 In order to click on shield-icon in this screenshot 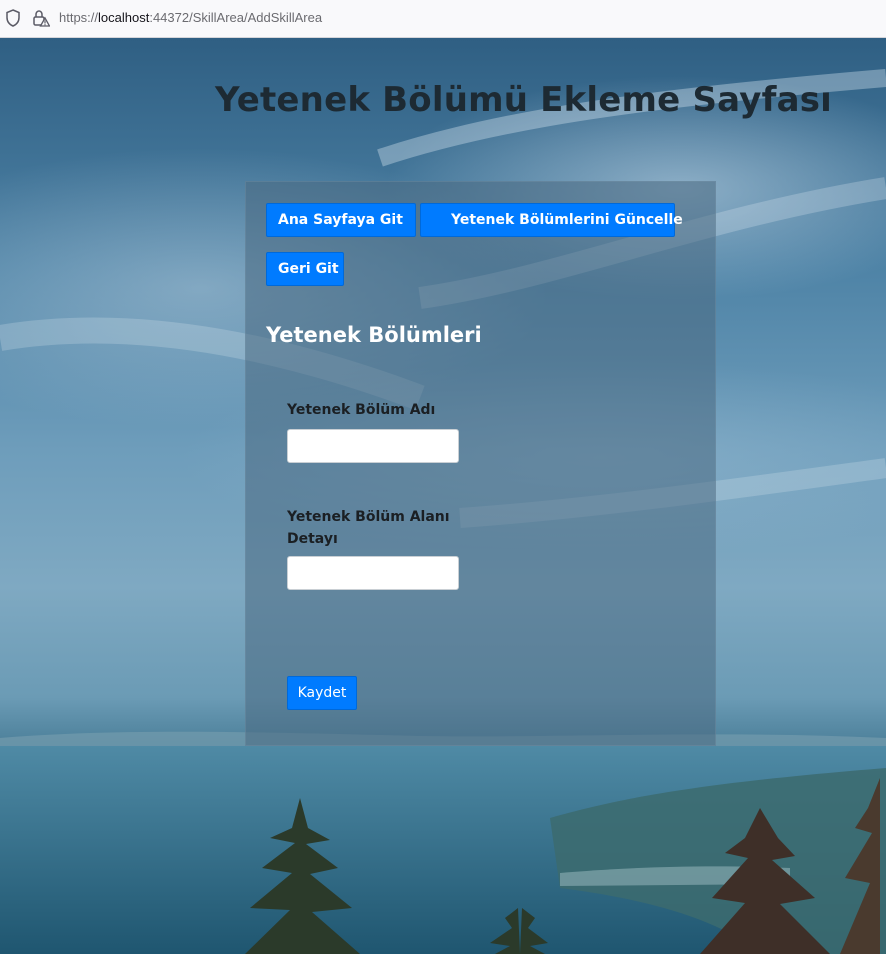, I will do `click(13, 18)`.